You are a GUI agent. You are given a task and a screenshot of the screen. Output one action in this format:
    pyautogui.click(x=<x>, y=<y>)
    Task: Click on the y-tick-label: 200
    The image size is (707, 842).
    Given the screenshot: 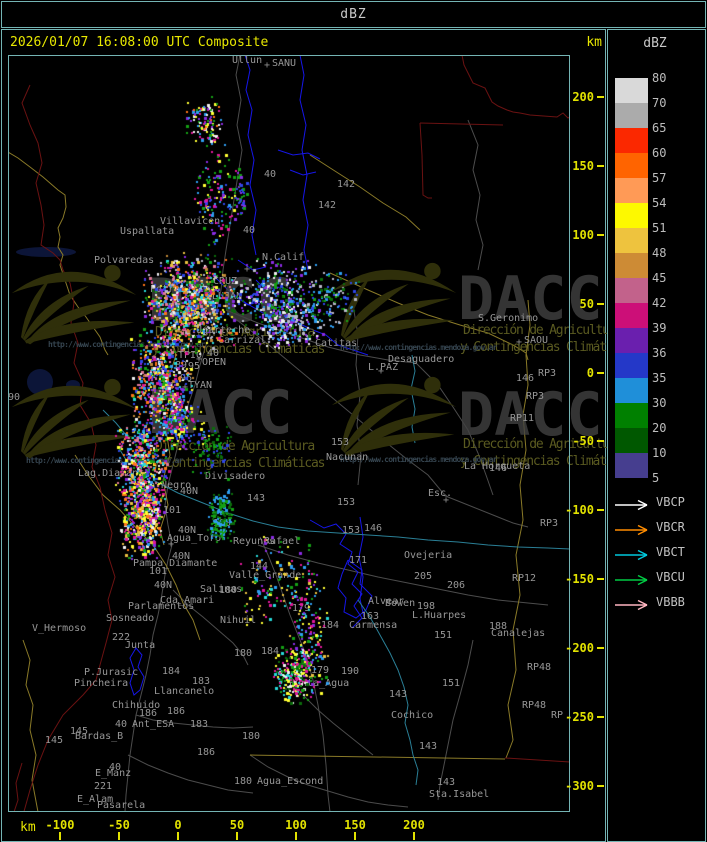 What is the action you would take?
    pyautogui.click(x=583, y=97)
    